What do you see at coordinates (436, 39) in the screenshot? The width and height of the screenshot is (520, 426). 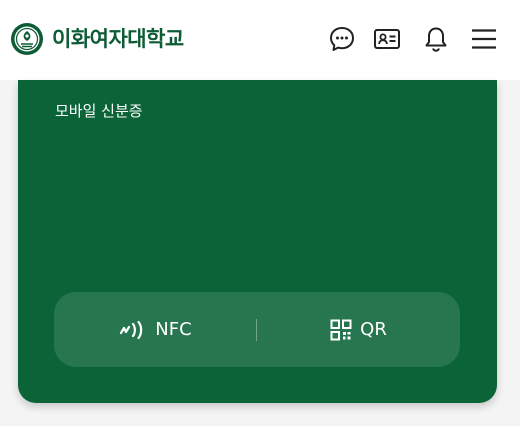 I see `bell-icon` at bounding box center [436, 39].